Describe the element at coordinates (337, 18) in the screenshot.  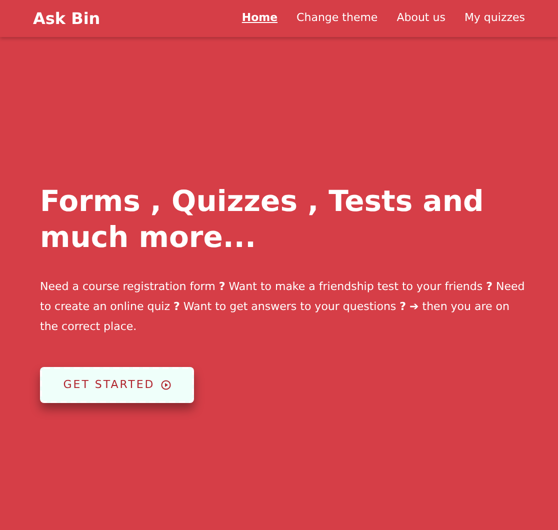
I see `nav-link: Change theme` at that location.